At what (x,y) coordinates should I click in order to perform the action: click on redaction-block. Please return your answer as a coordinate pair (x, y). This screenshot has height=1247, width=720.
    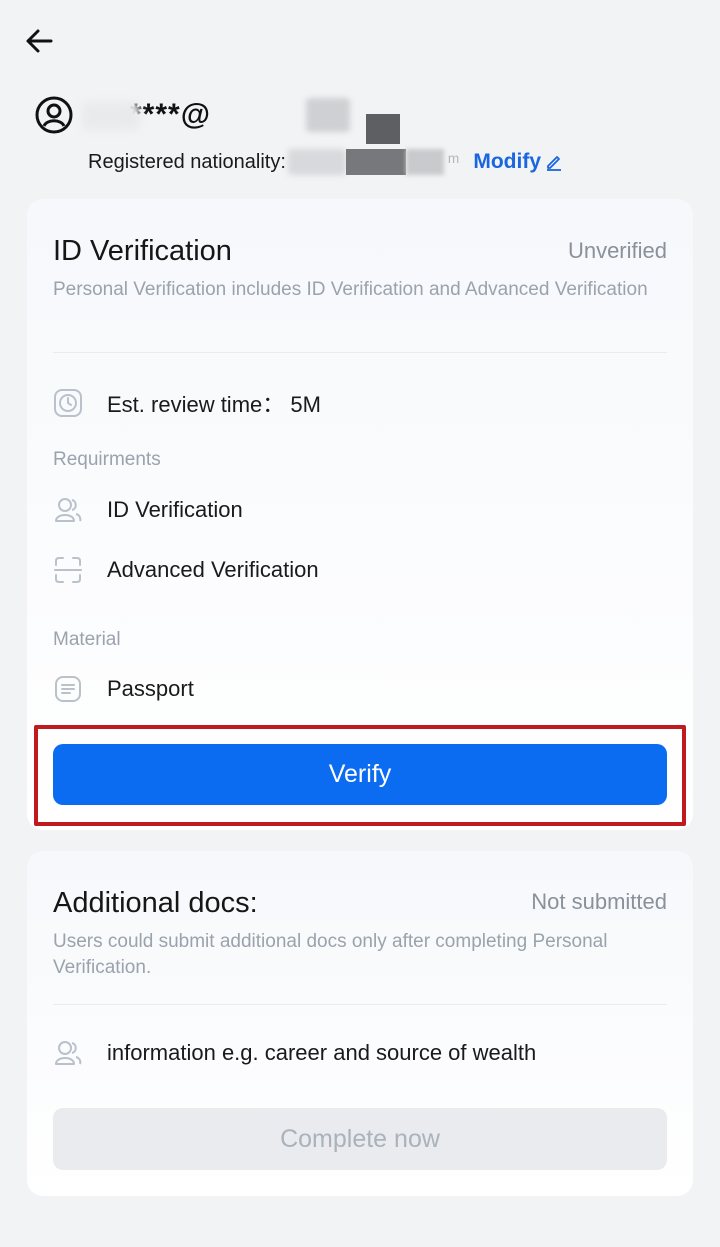
    Looking at the image, I should click on (383, 129).